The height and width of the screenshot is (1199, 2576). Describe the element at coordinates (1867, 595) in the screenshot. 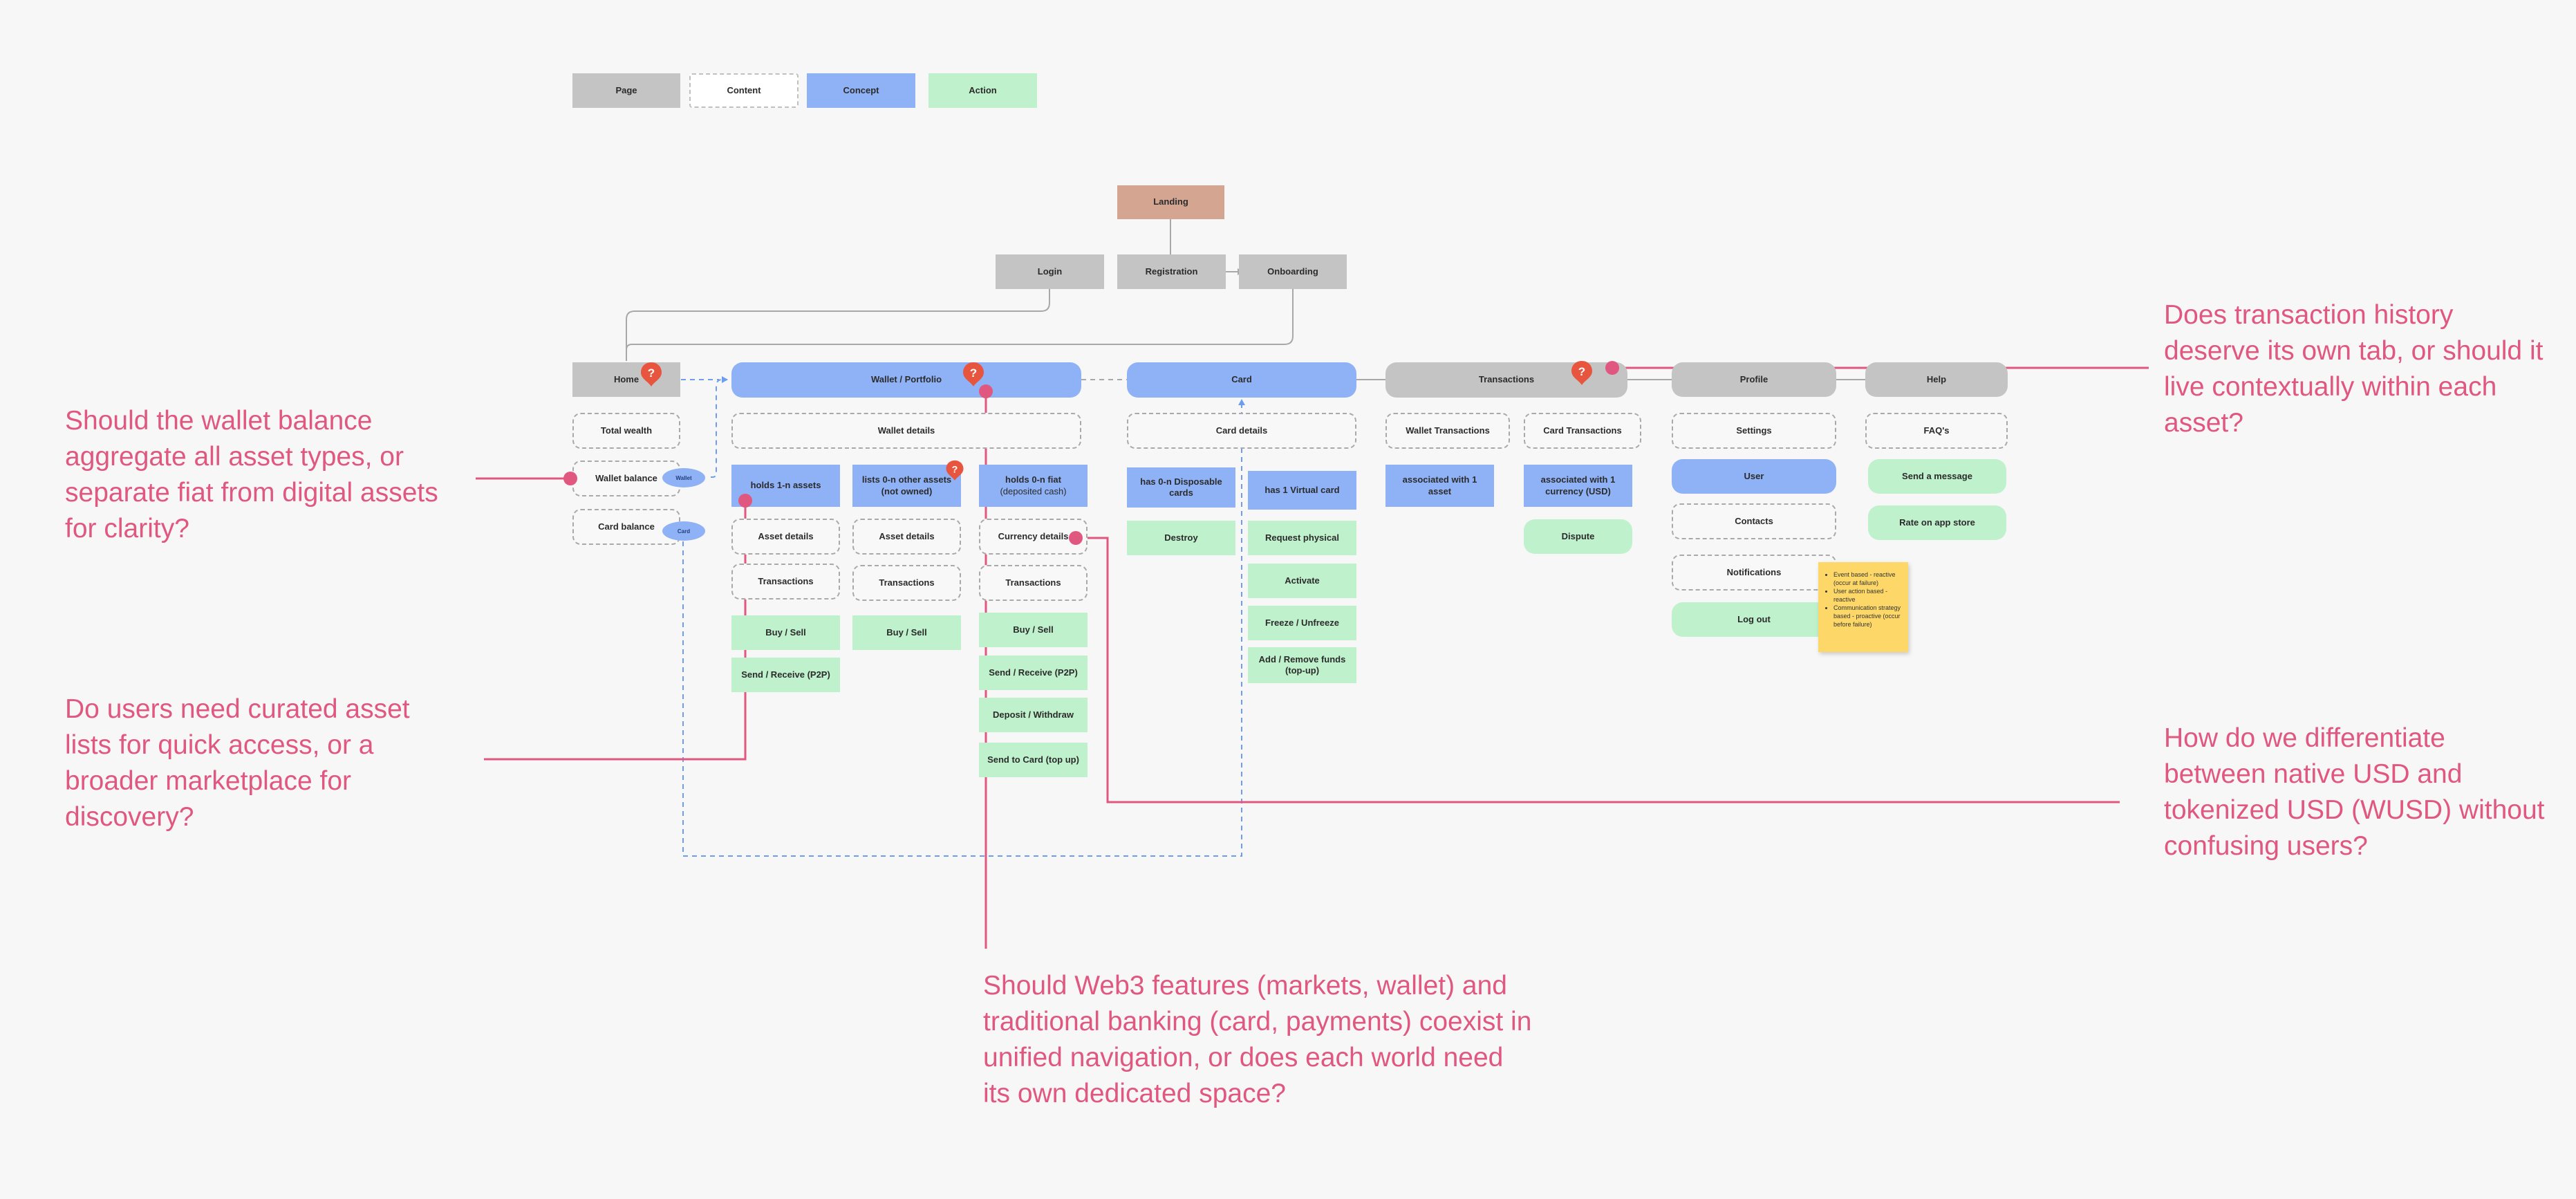

I see `sticky-note-item: User action based - reactive` at that location.